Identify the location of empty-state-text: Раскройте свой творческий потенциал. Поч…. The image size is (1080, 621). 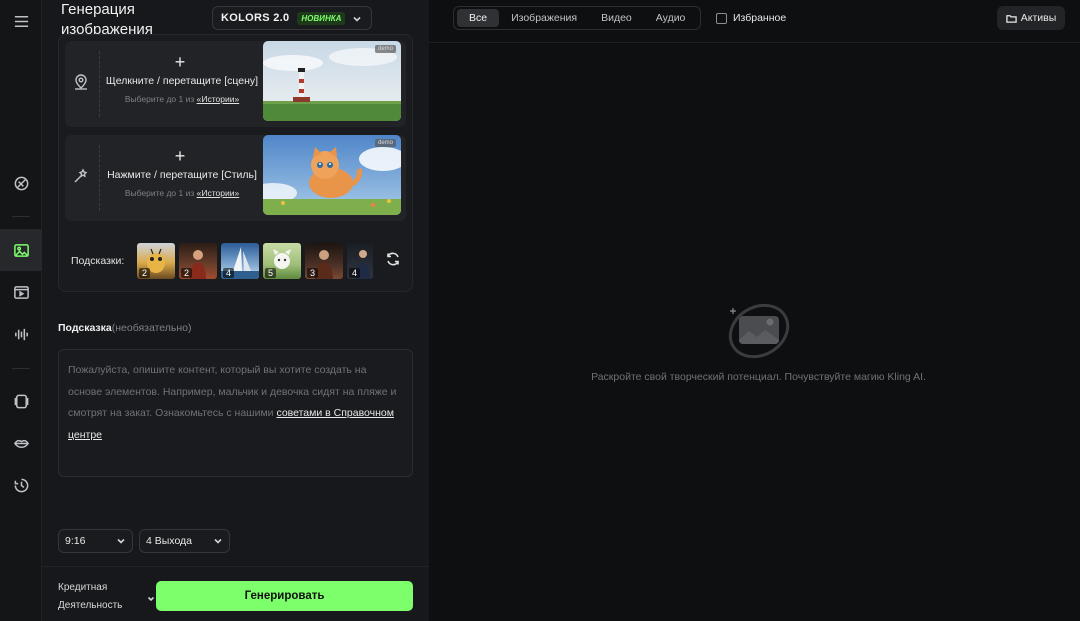
(758, 377).